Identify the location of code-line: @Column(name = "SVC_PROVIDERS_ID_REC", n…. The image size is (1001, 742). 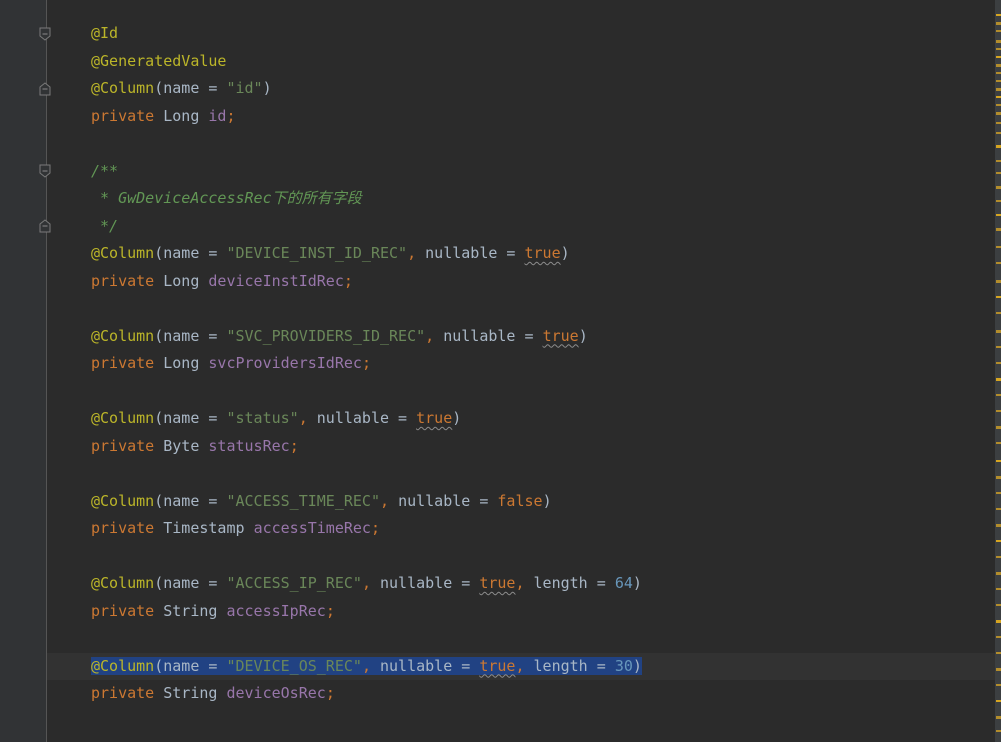
(521, 337).